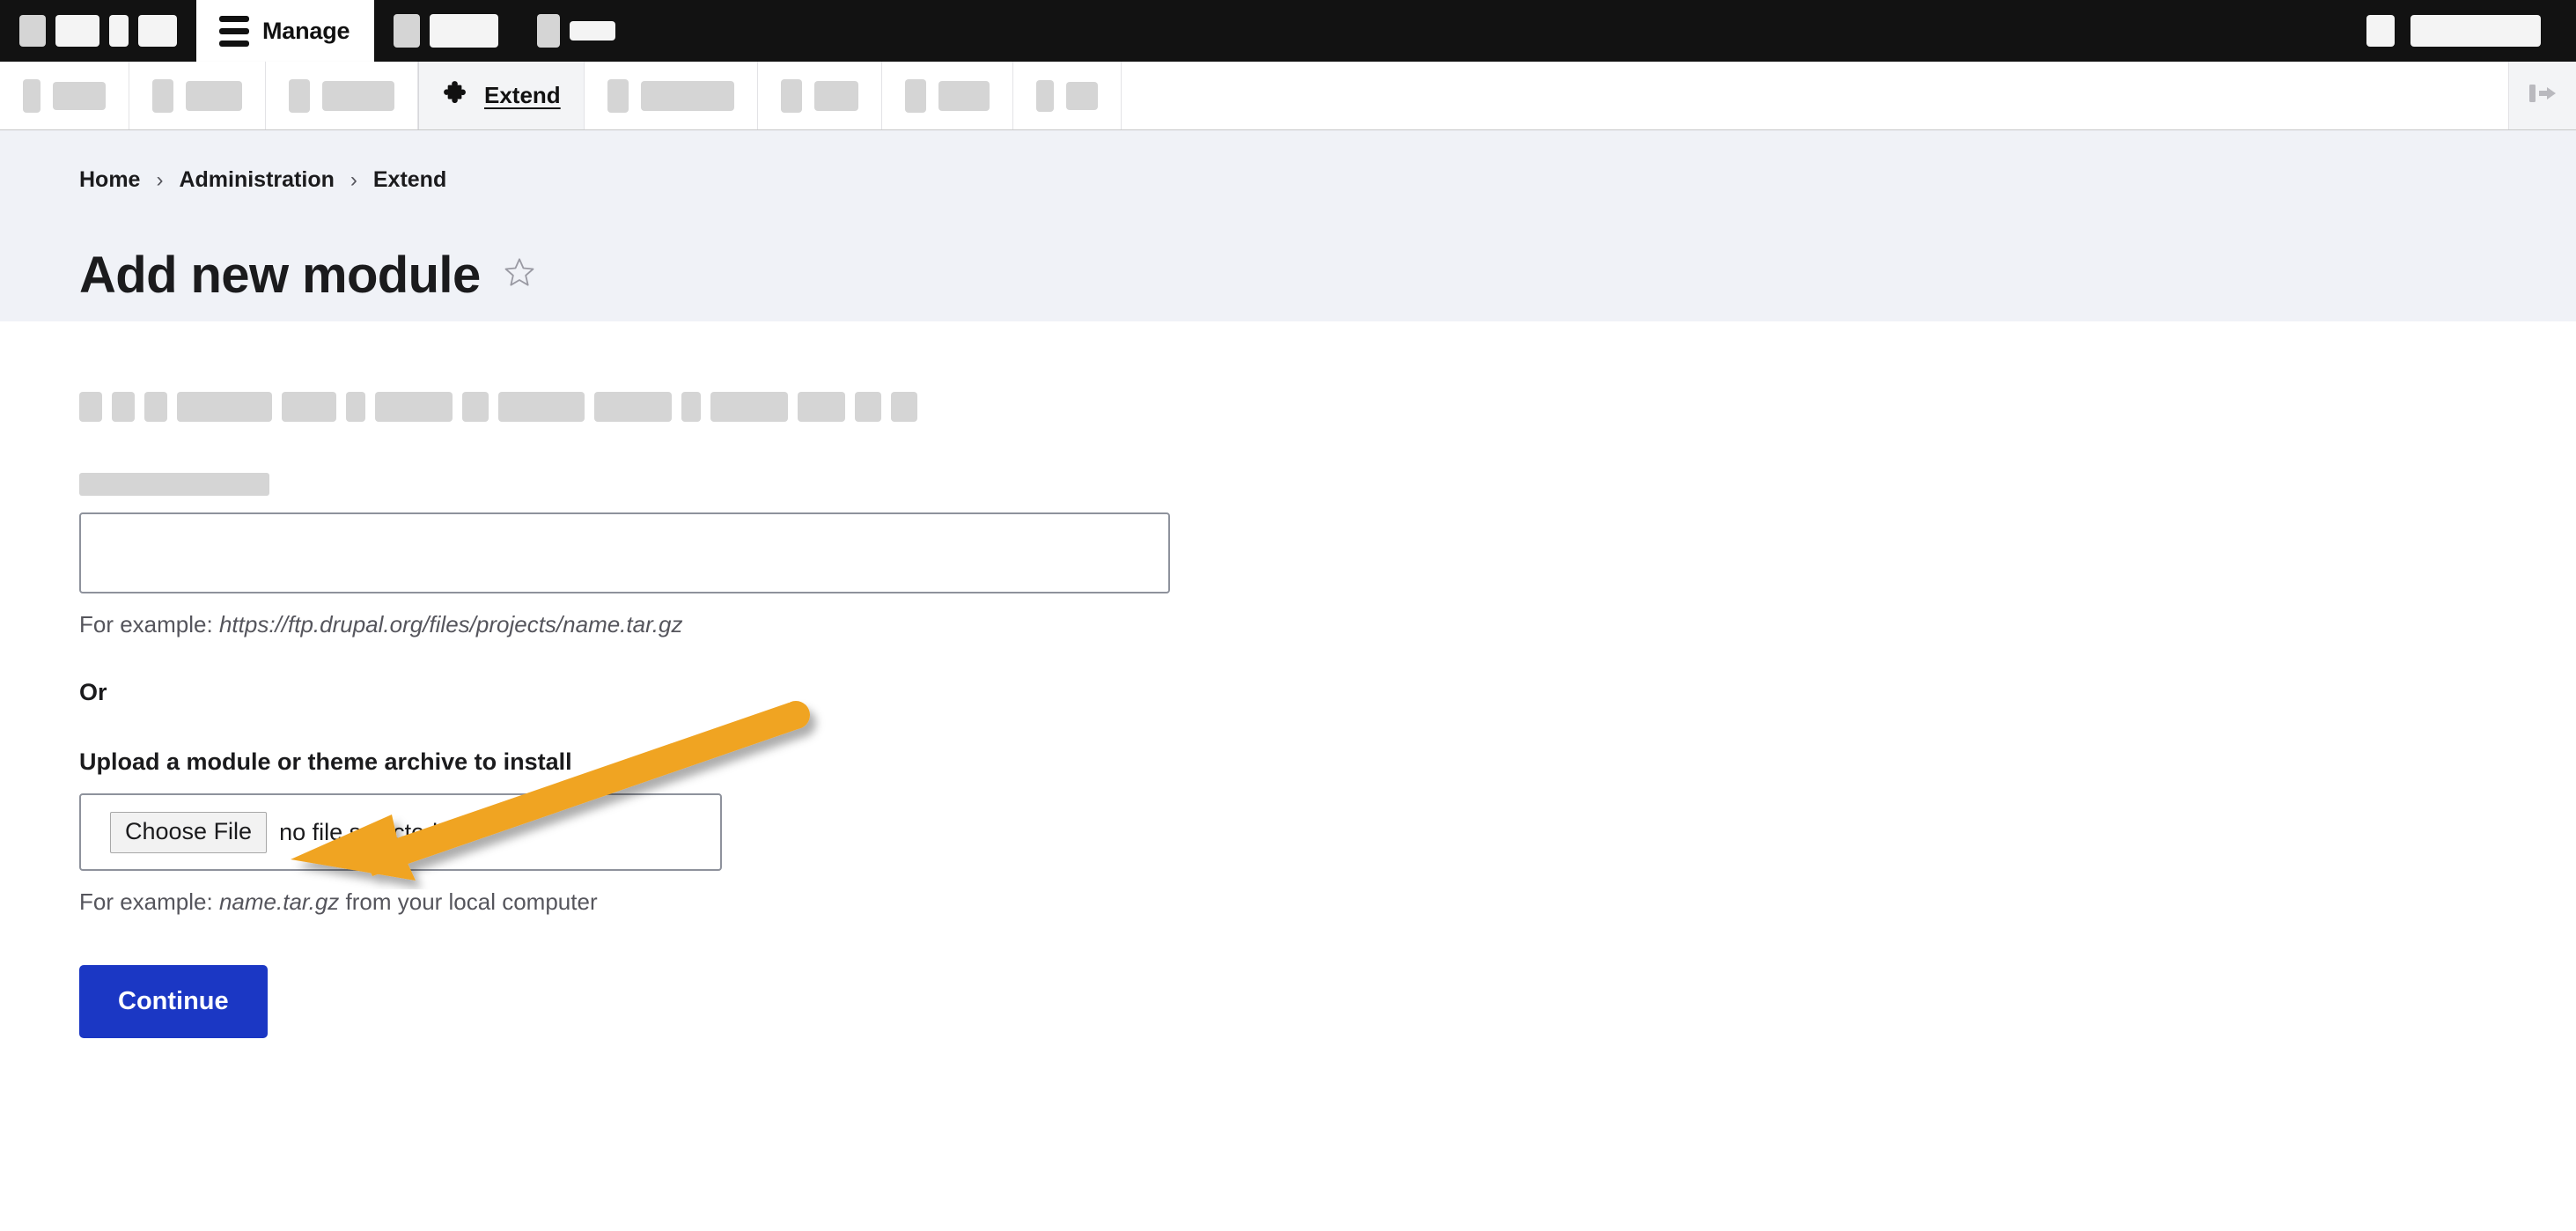 The image size is (2576, 1231). What do you see at coordinates (519, 275) in the screenshot?
I see `star-outline-icon` at bounding box center [519, 275].